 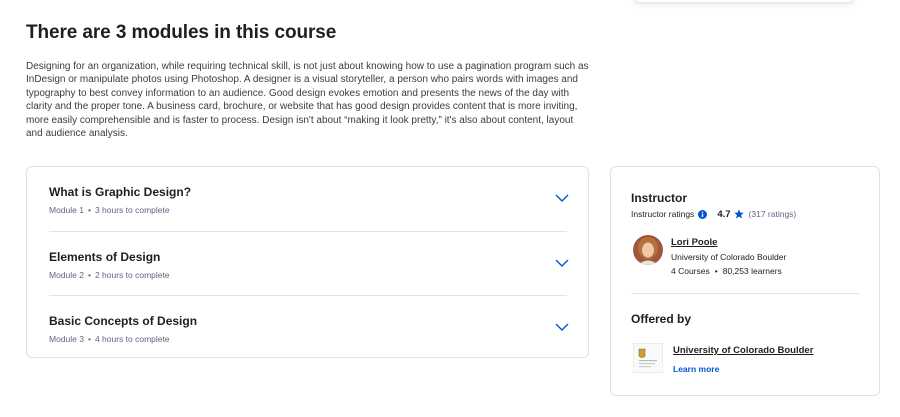 What do you see at coordinates (132, 275) in the screenshot?
I see `module-duration: 2 hours to complete` at bounding box center [132, 275].